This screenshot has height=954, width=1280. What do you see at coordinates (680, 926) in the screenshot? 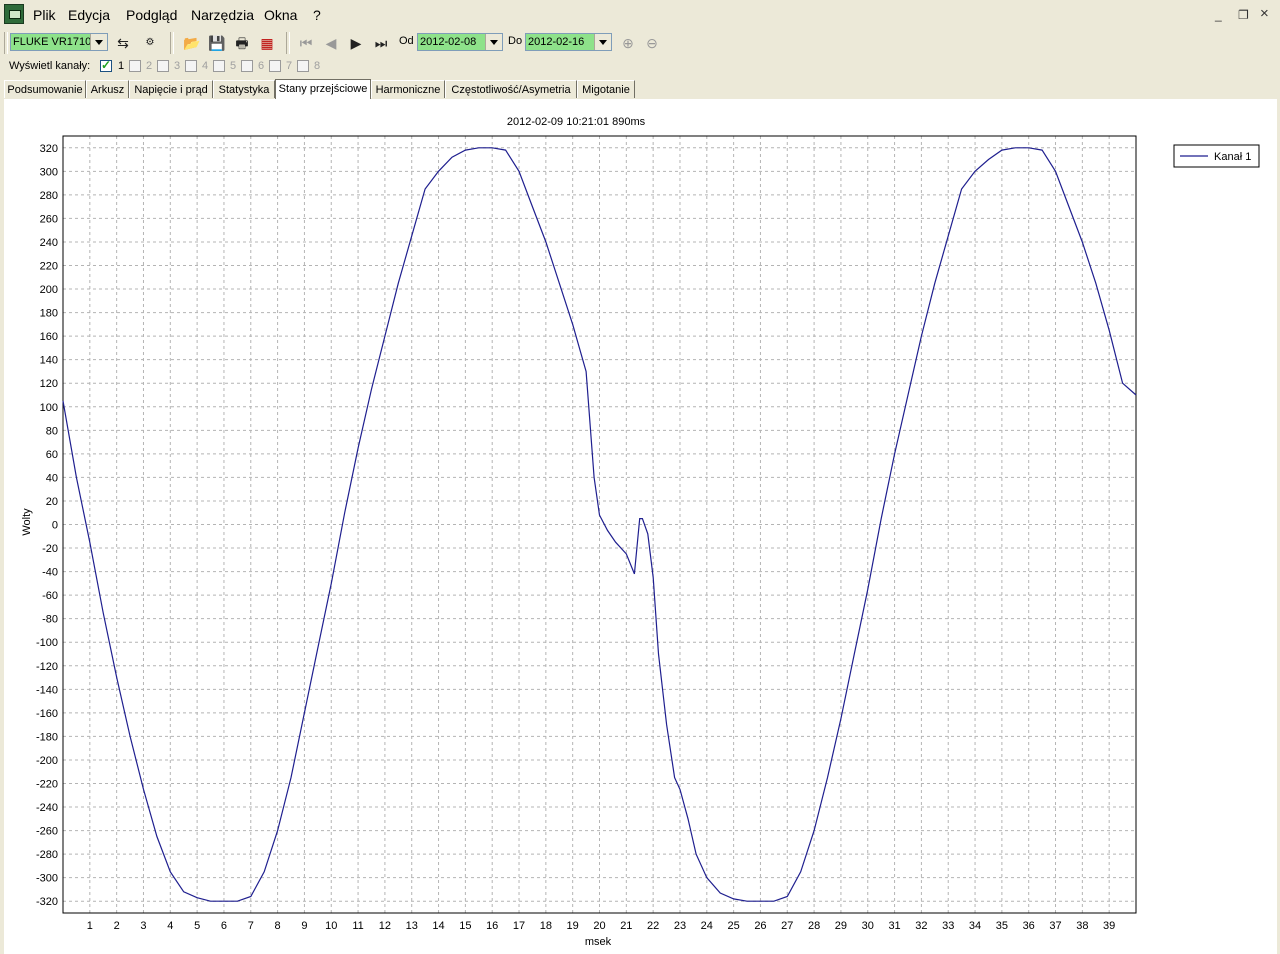
I see `x-tick-label: 23` at bounding box center [680, 926].